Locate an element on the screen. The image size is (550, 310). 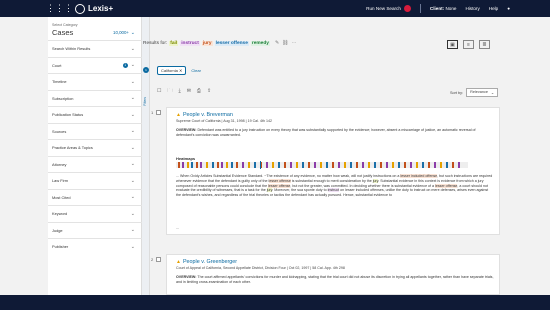
sidebar-filter-item: Court 1 ⌄ is located at coordinates (95, 65).